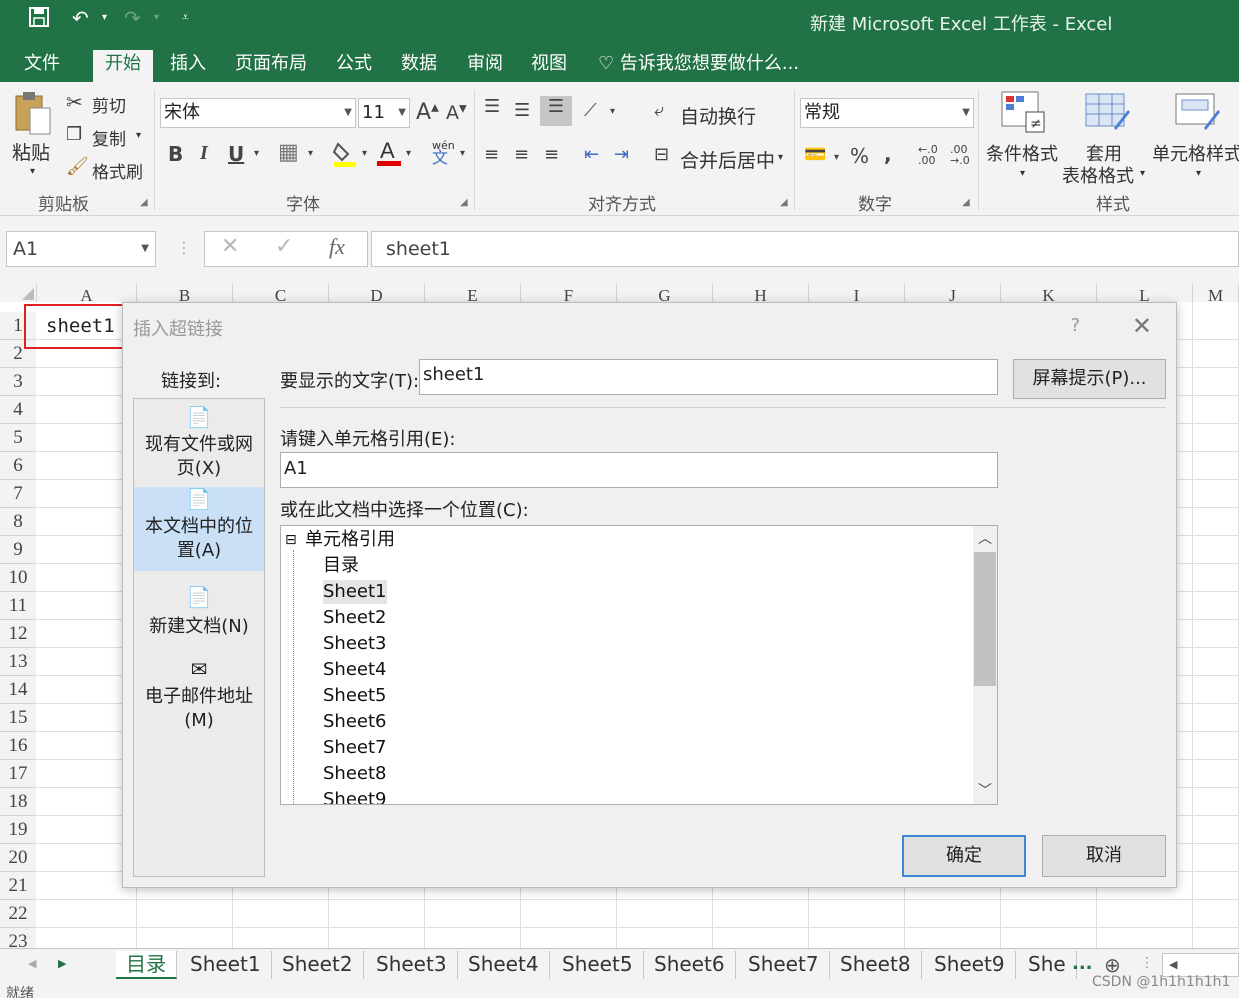 Image resolution: width=1239 pixels, height=998 pixels. What do you see at coordinates (522, 110) in the screenshot?
I see `align-middle-icon: ☰` at bounding box center [522, 110].